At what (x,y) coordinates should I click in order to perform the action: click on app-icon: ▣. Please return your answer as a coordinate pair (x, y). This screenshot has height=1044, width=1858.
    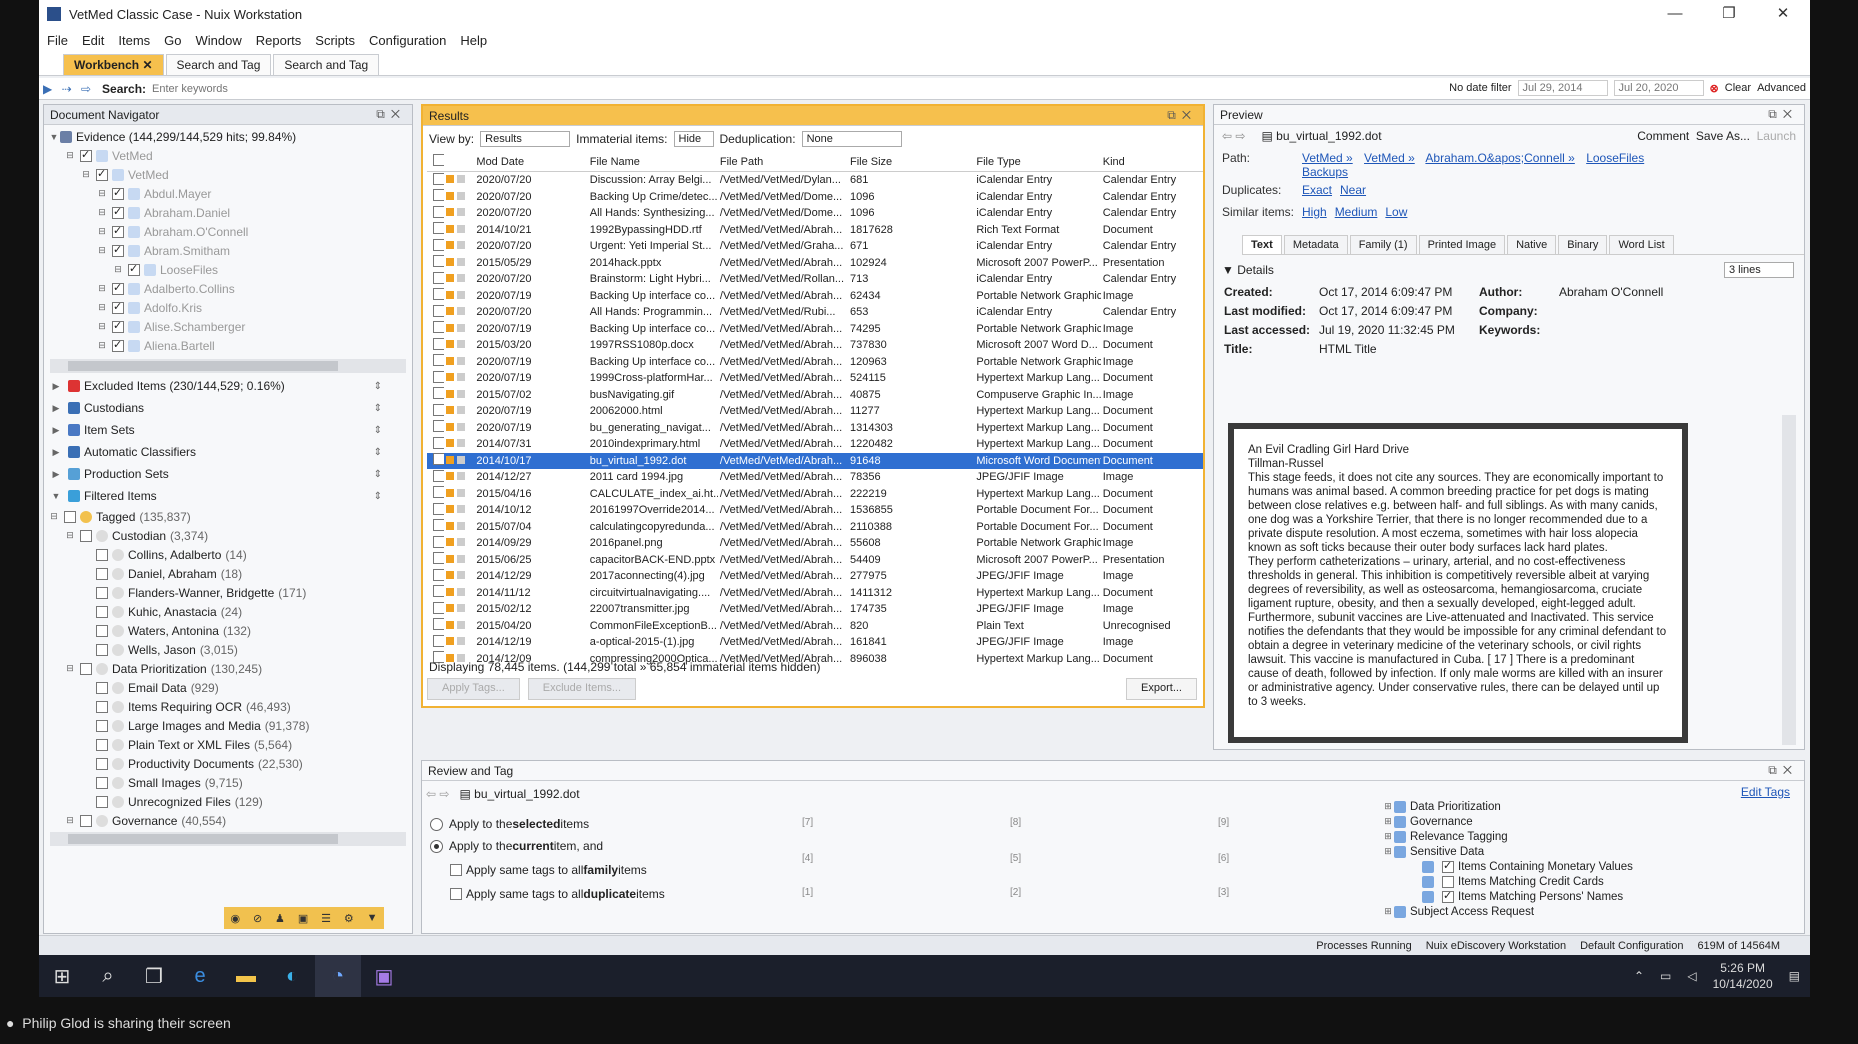
    Looking at the image, I should click on (384, 976).